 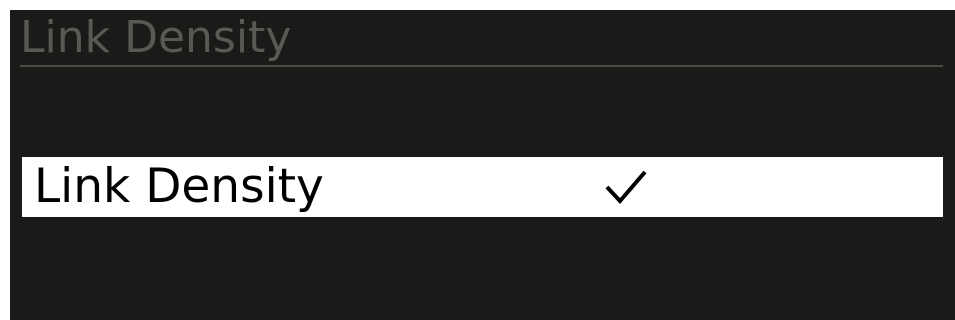 What do you see at coordinates (481, 66) in the screenshot?
I see `header-divider` at bounding box center [481, 66].